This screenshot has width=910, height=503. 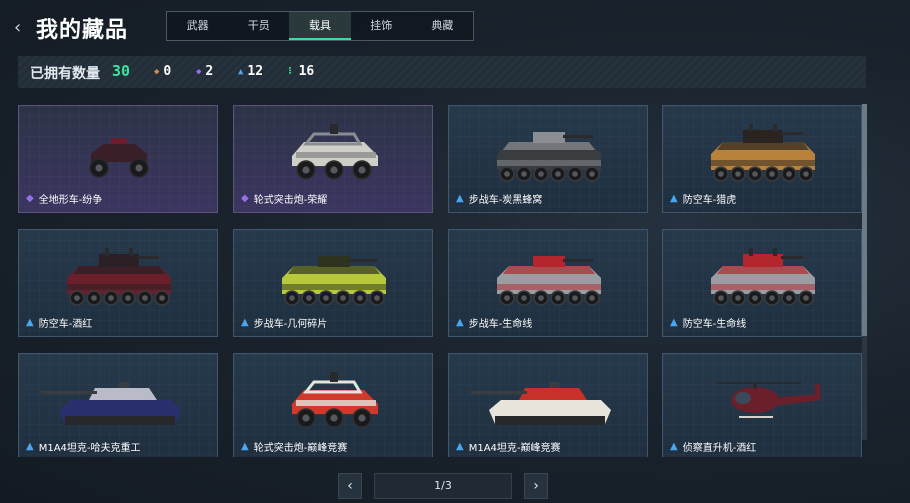 What do you see at coordinates (197, 26) in the screenshot?
I see `tab-0: 武器` at bounding box center [197, 26].